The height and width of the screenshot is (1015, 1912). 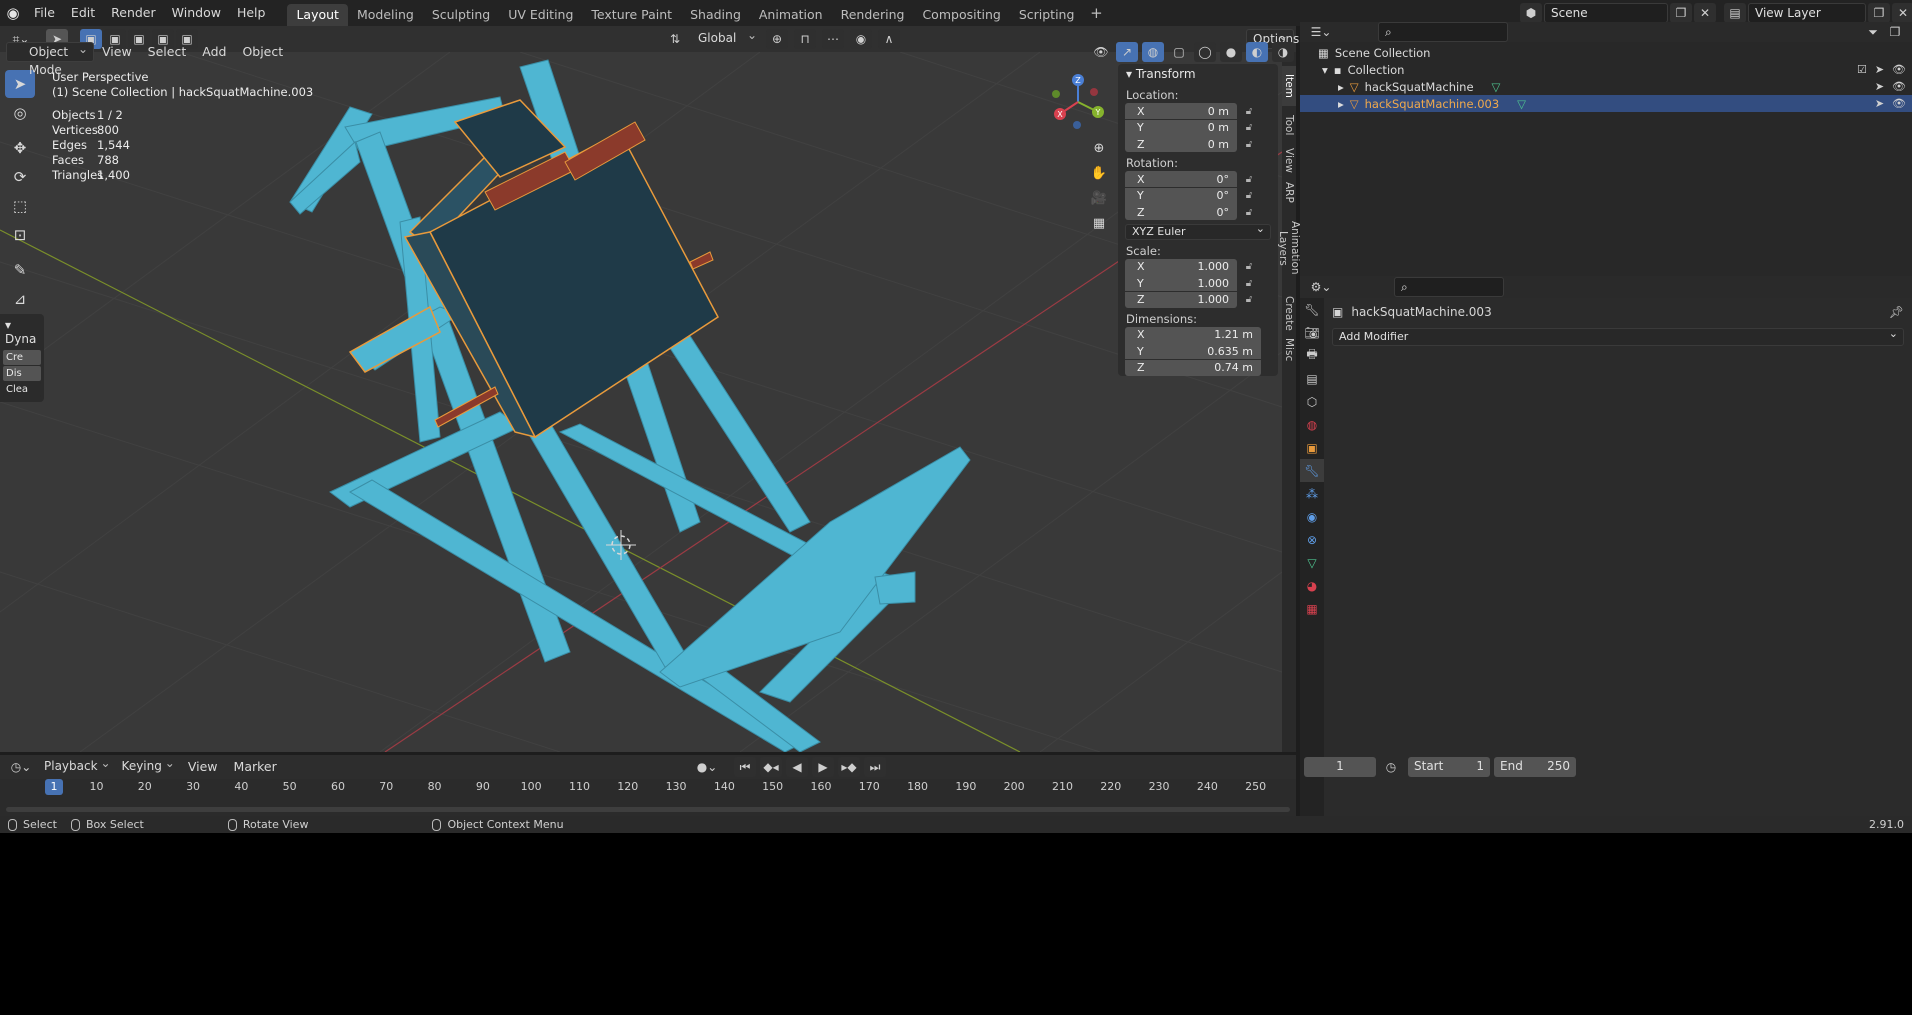 I want to click on add-modifier-dropdown: Add Modifier, so click(x=1618, y=336).